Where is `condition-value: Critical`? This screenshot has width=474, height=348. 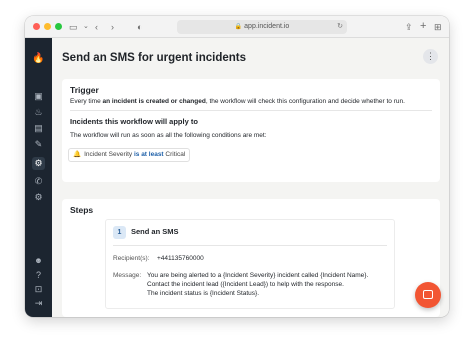
condition-value: Critical is located at coordinates (175, 154).